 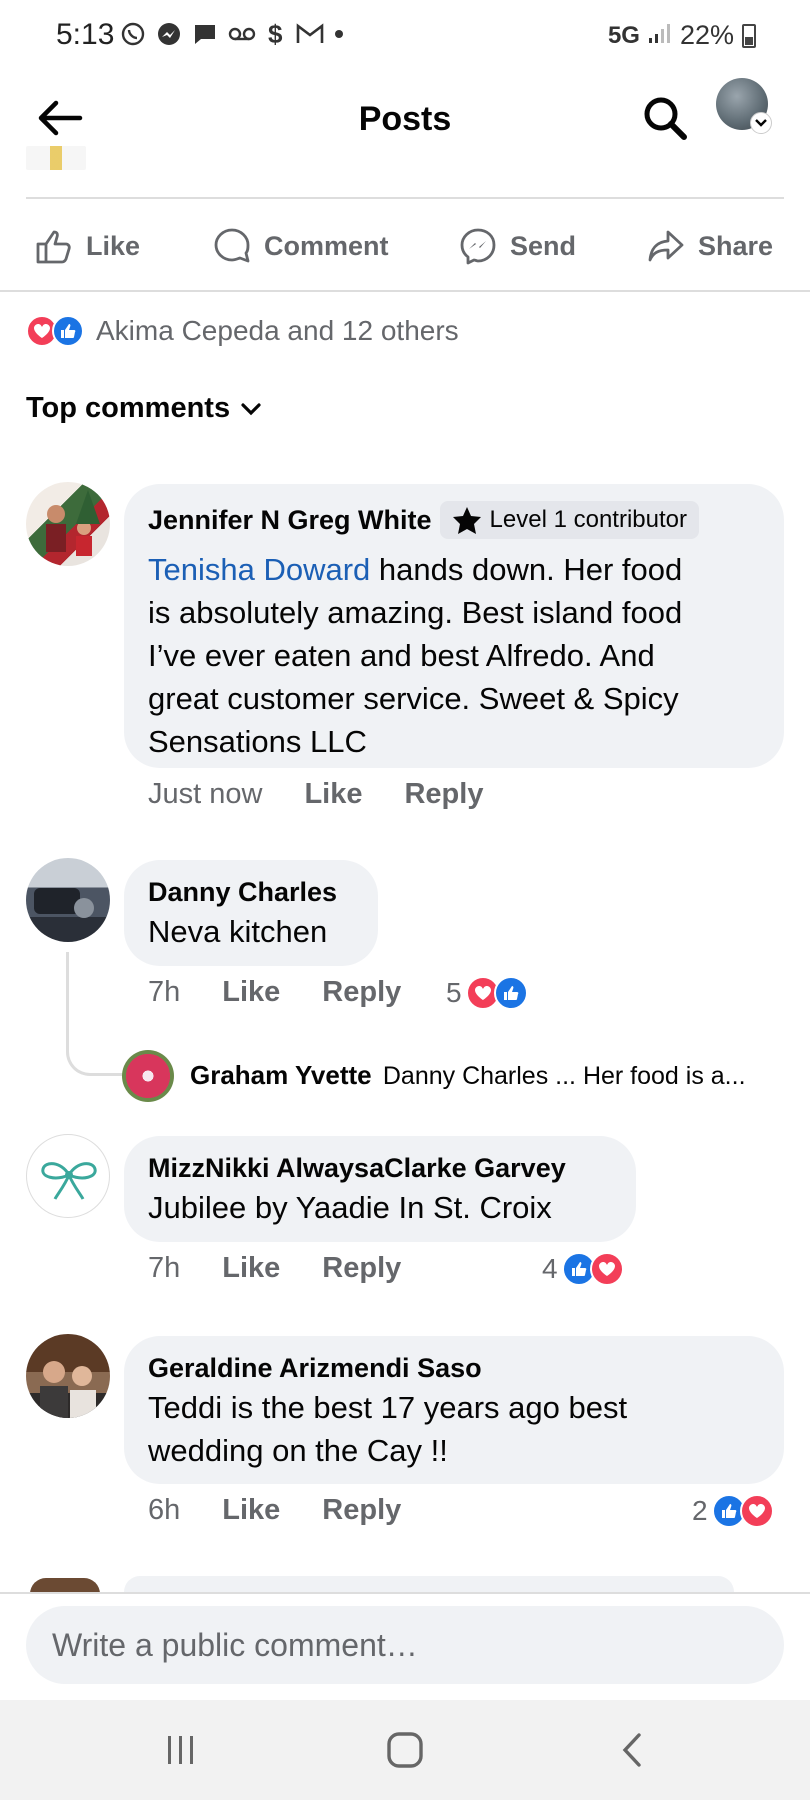 What do you see at coordinates (413, 698) in the screenshot?
I see `comment-text: great customer service. Sweet & Spicy` at bounding box center [413, 698].